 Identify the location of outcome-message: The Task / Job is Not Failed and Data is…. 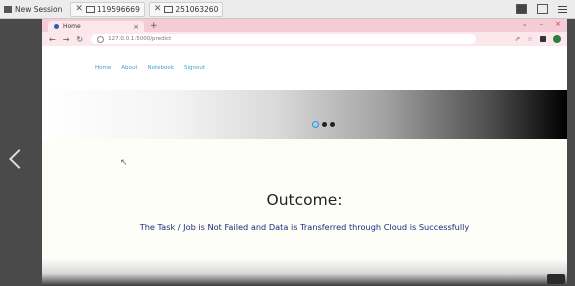
(304, 227).